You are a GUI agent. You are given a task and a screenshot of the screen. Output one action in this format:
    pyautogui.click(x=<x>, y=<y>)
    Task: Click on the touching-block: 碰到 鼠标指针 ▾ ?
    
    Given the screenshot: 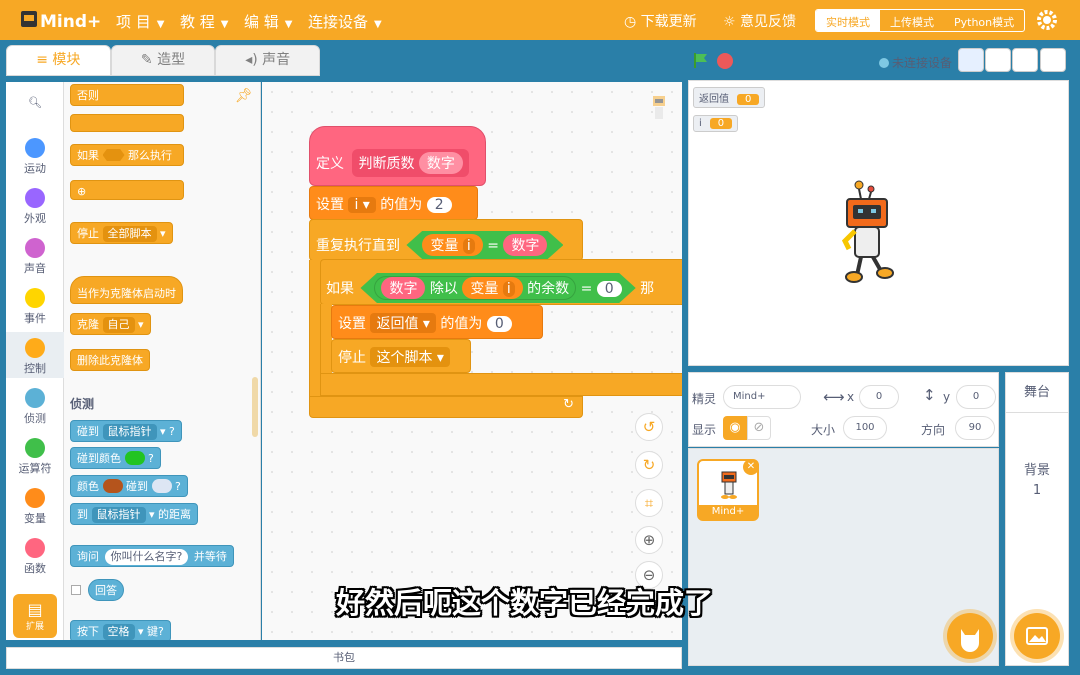 What is the action you would take?
    pyautogui.click(x=126, y=431)
    